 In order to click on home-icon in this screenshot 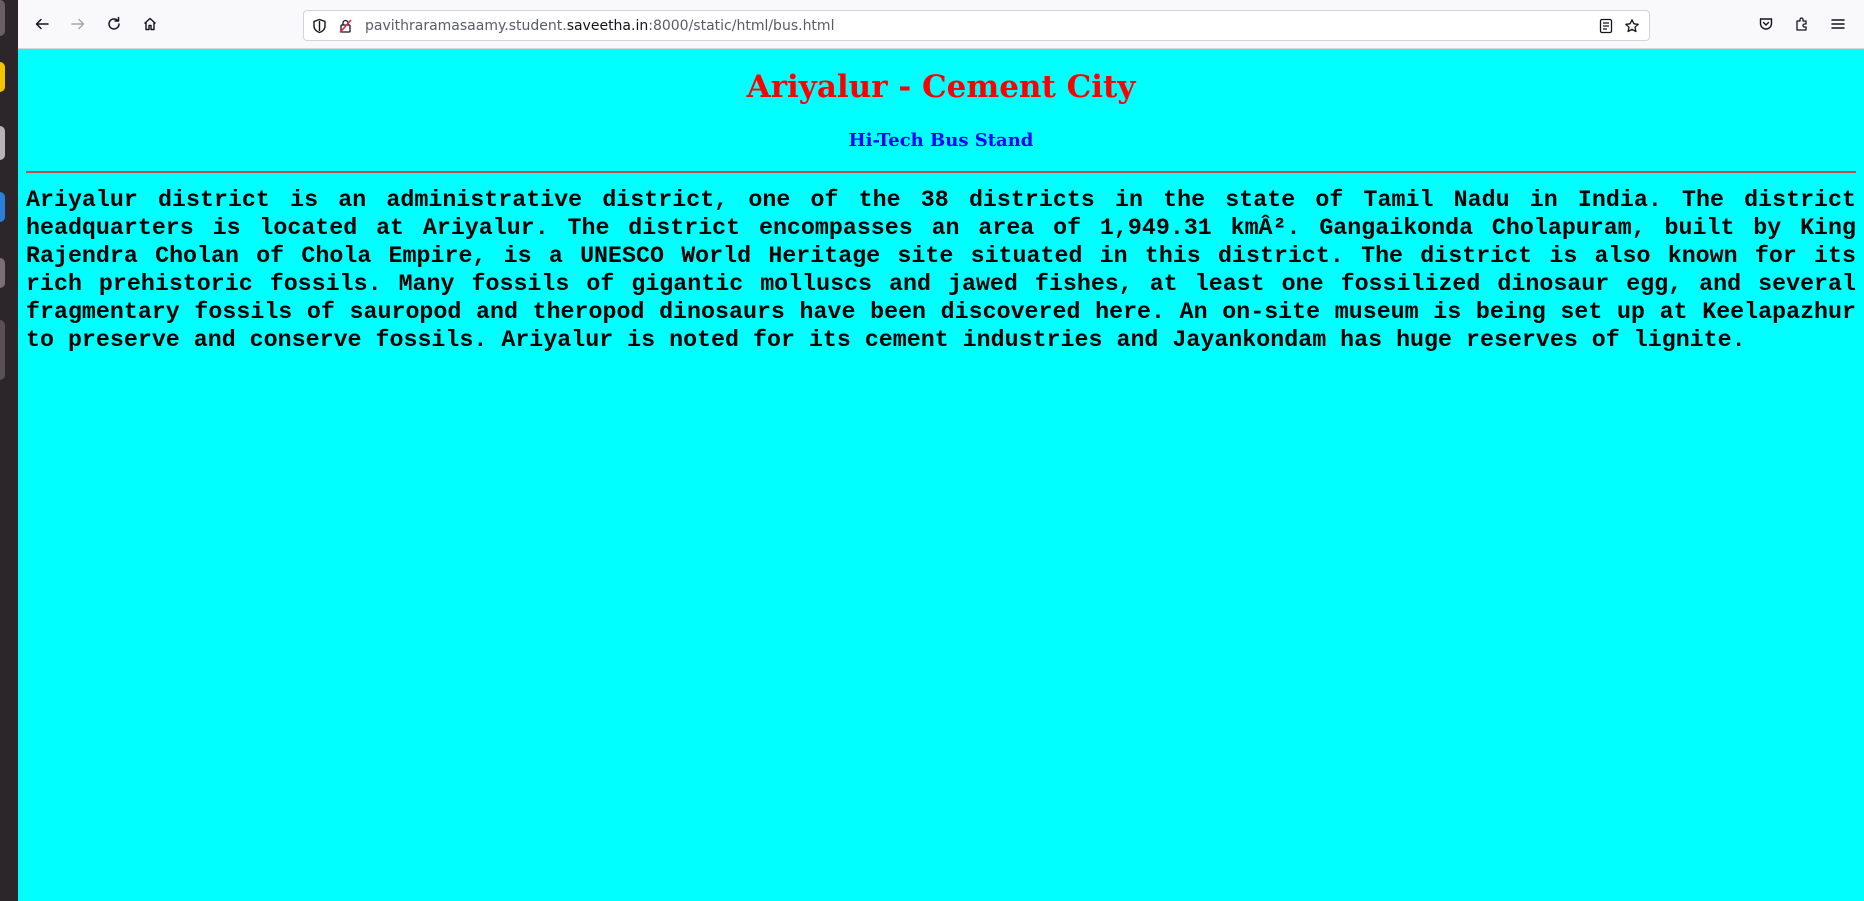, I will do `click(150, 24)`.